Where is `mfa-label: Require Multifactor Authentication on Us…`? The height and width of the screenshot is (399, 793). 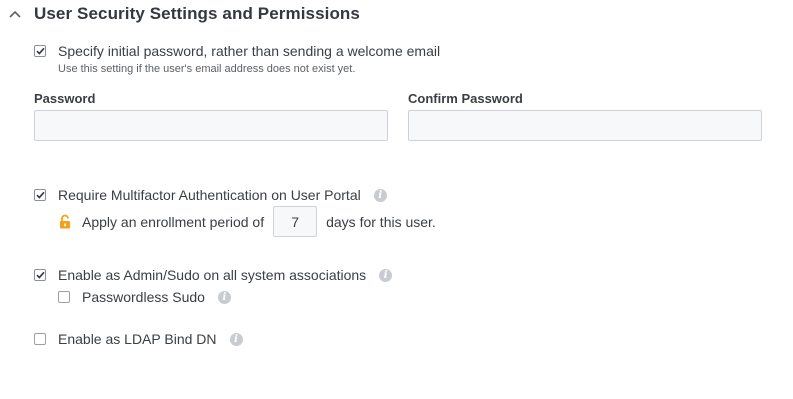
mfa-label: Require Multifactor Authentication on Us… is located at coordinates (209, 195).